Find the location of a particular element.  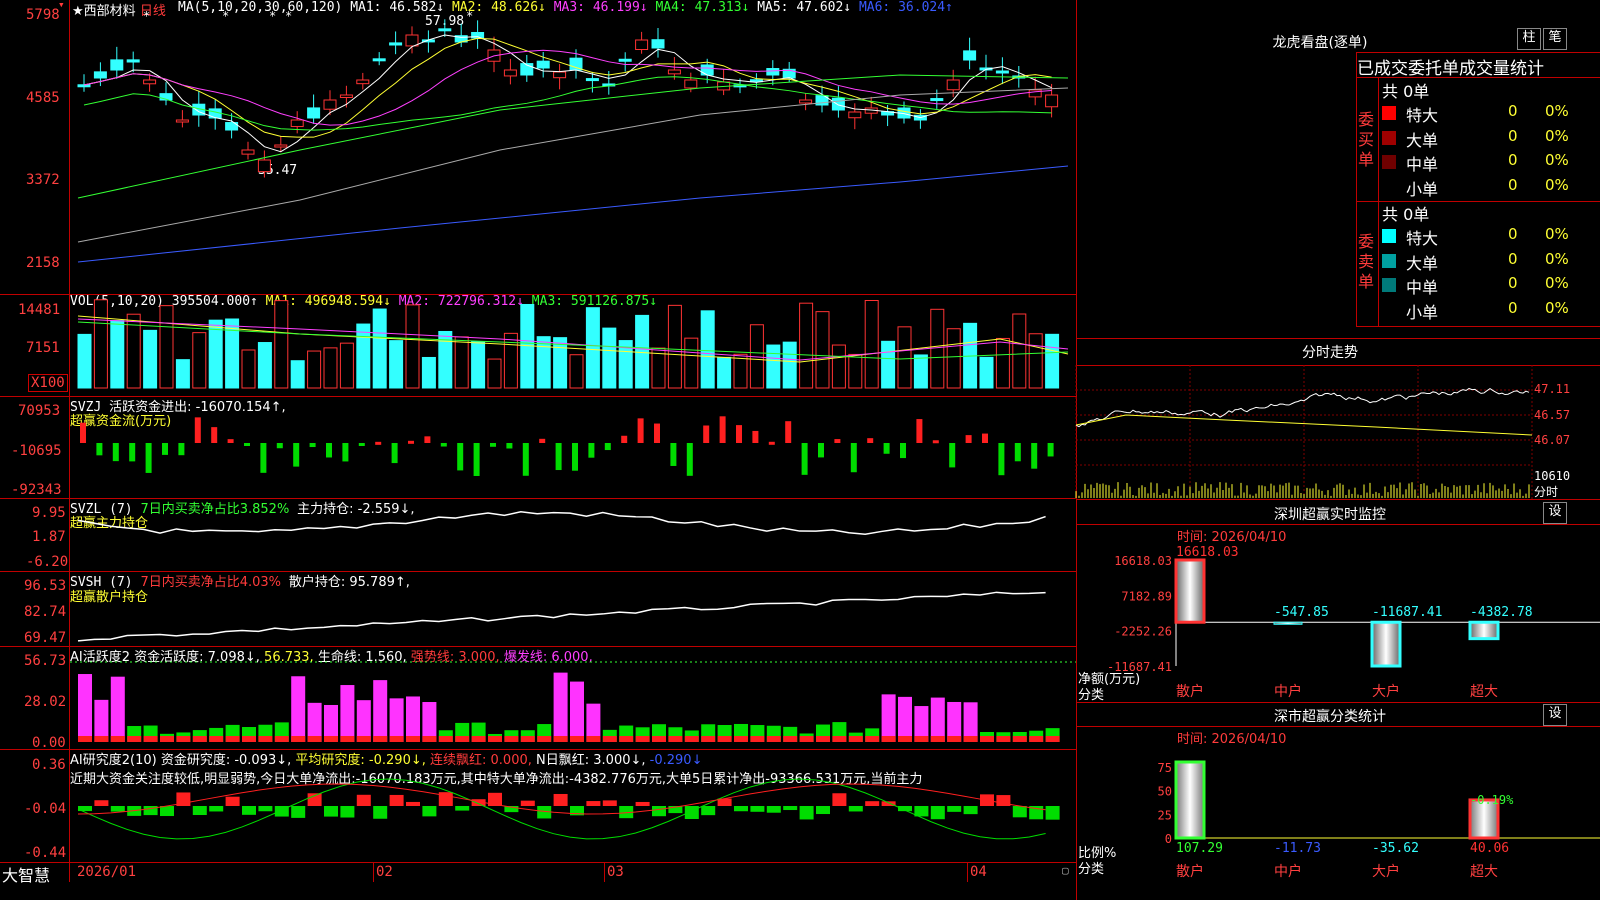

buy-row-name: 小单 is located at coordinates (1422, 189).